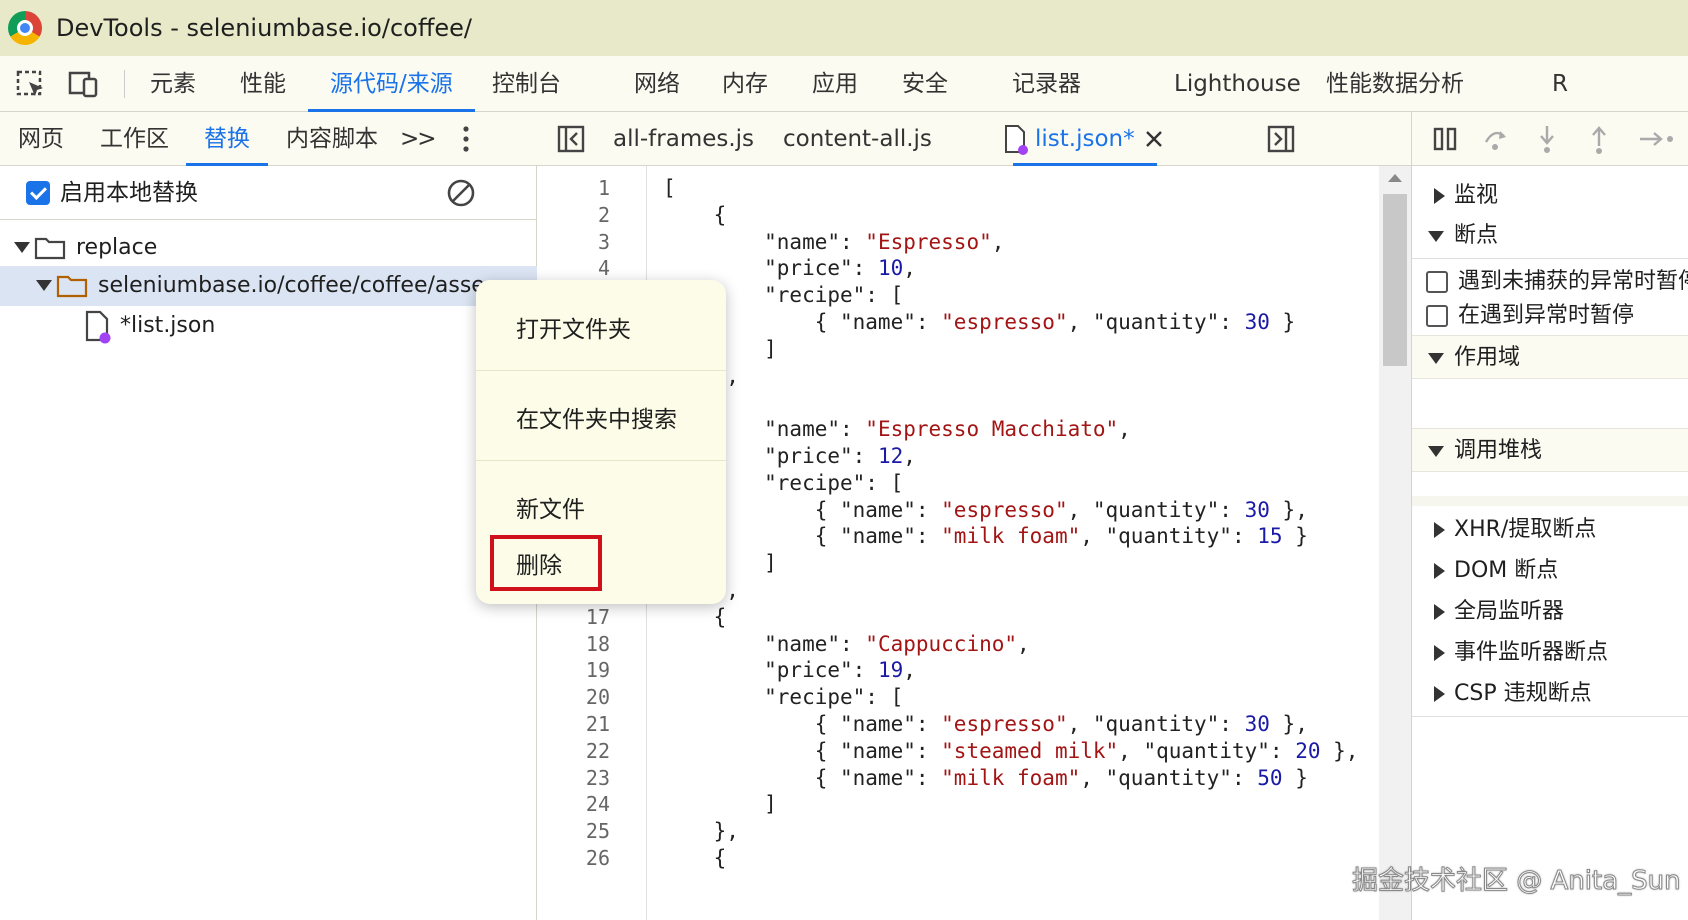 The image size is (1688, 920). What do you see at coordinates (683, 139) in the screenshot?
I see `editor-tab-all-frames: all-frames.js` at bounding box center [683, 139].